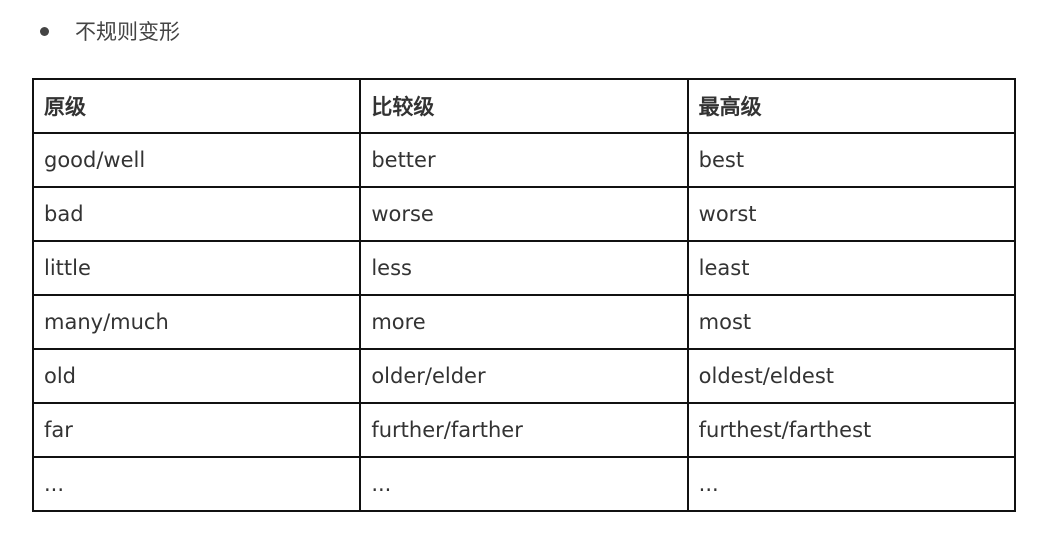  Describe the element at coordinates (127, 32) in the screenshot. I see `bullet-text: 不规则变形` at that location.